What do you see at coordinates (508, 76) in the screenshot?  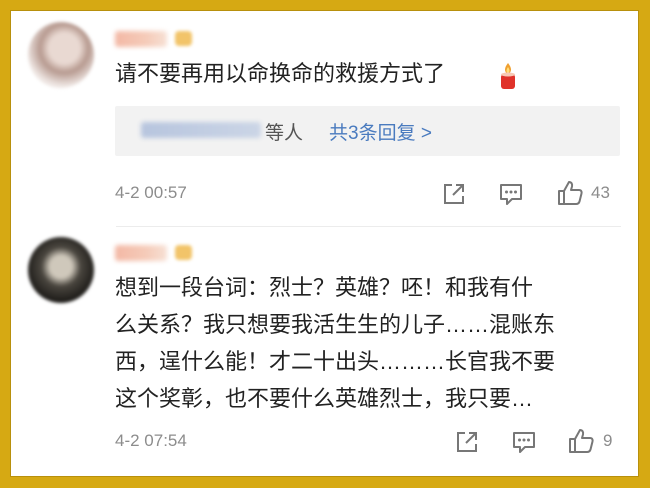 I see `candle-icon` at bounding box center [508, 76].